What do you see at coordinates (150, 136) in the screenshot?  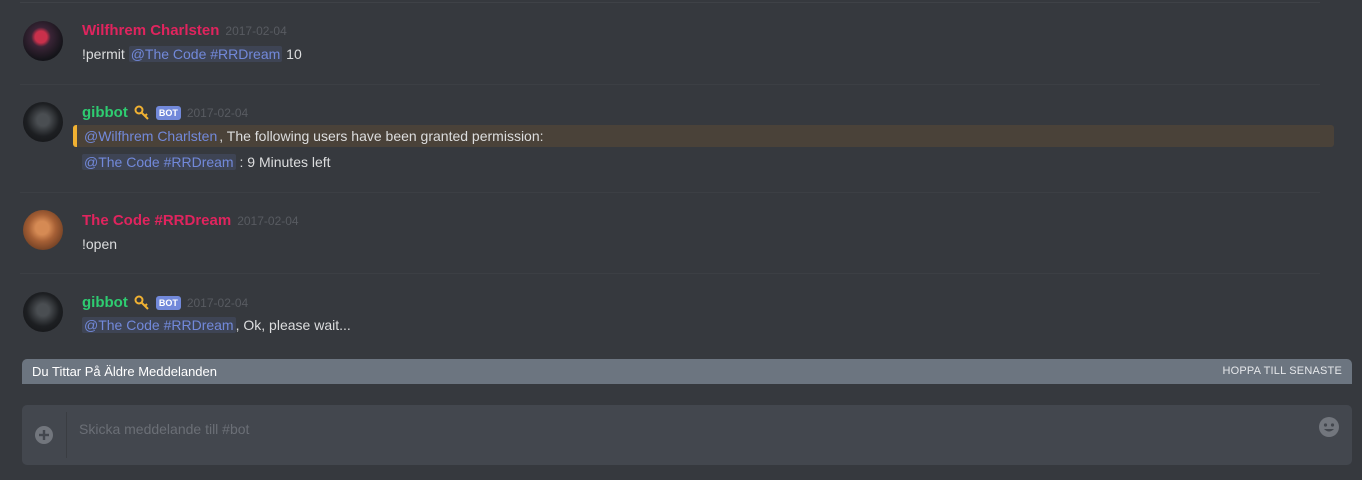 I see `user-mention: @Wilfhrem Charlsten` at bounding box center [150, 136].